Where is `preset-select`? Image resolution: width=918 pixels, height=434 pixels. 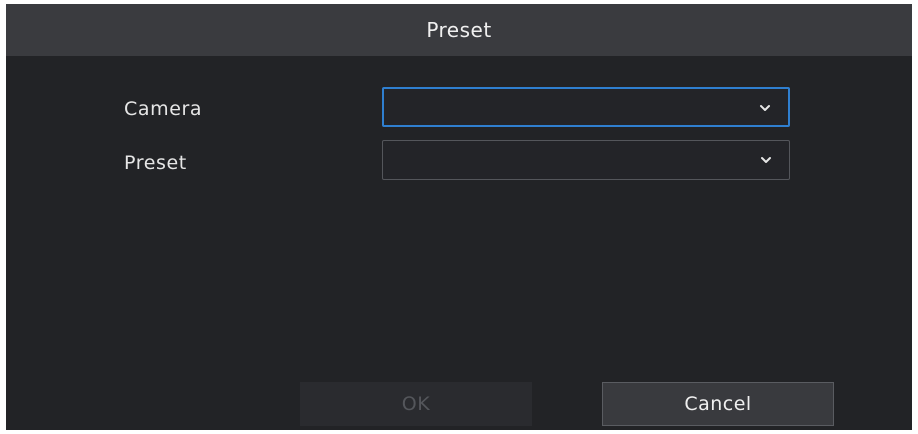 preset-select is located at coordinates (586, 160).